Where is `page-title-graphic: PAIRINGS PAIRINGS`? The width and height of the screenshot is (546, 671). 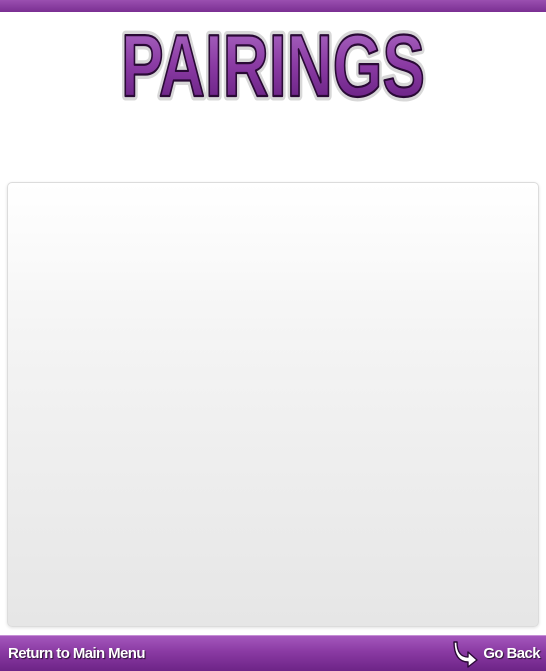
page-title-graphic: PAIRINGS PAIRINGS is located at coordinates (273, 66).